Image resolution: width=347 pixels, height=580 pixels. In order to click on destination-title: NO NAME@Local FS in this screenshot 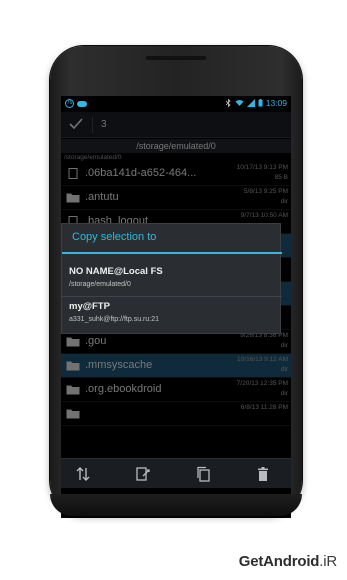, I will do `click(116, 271)`.